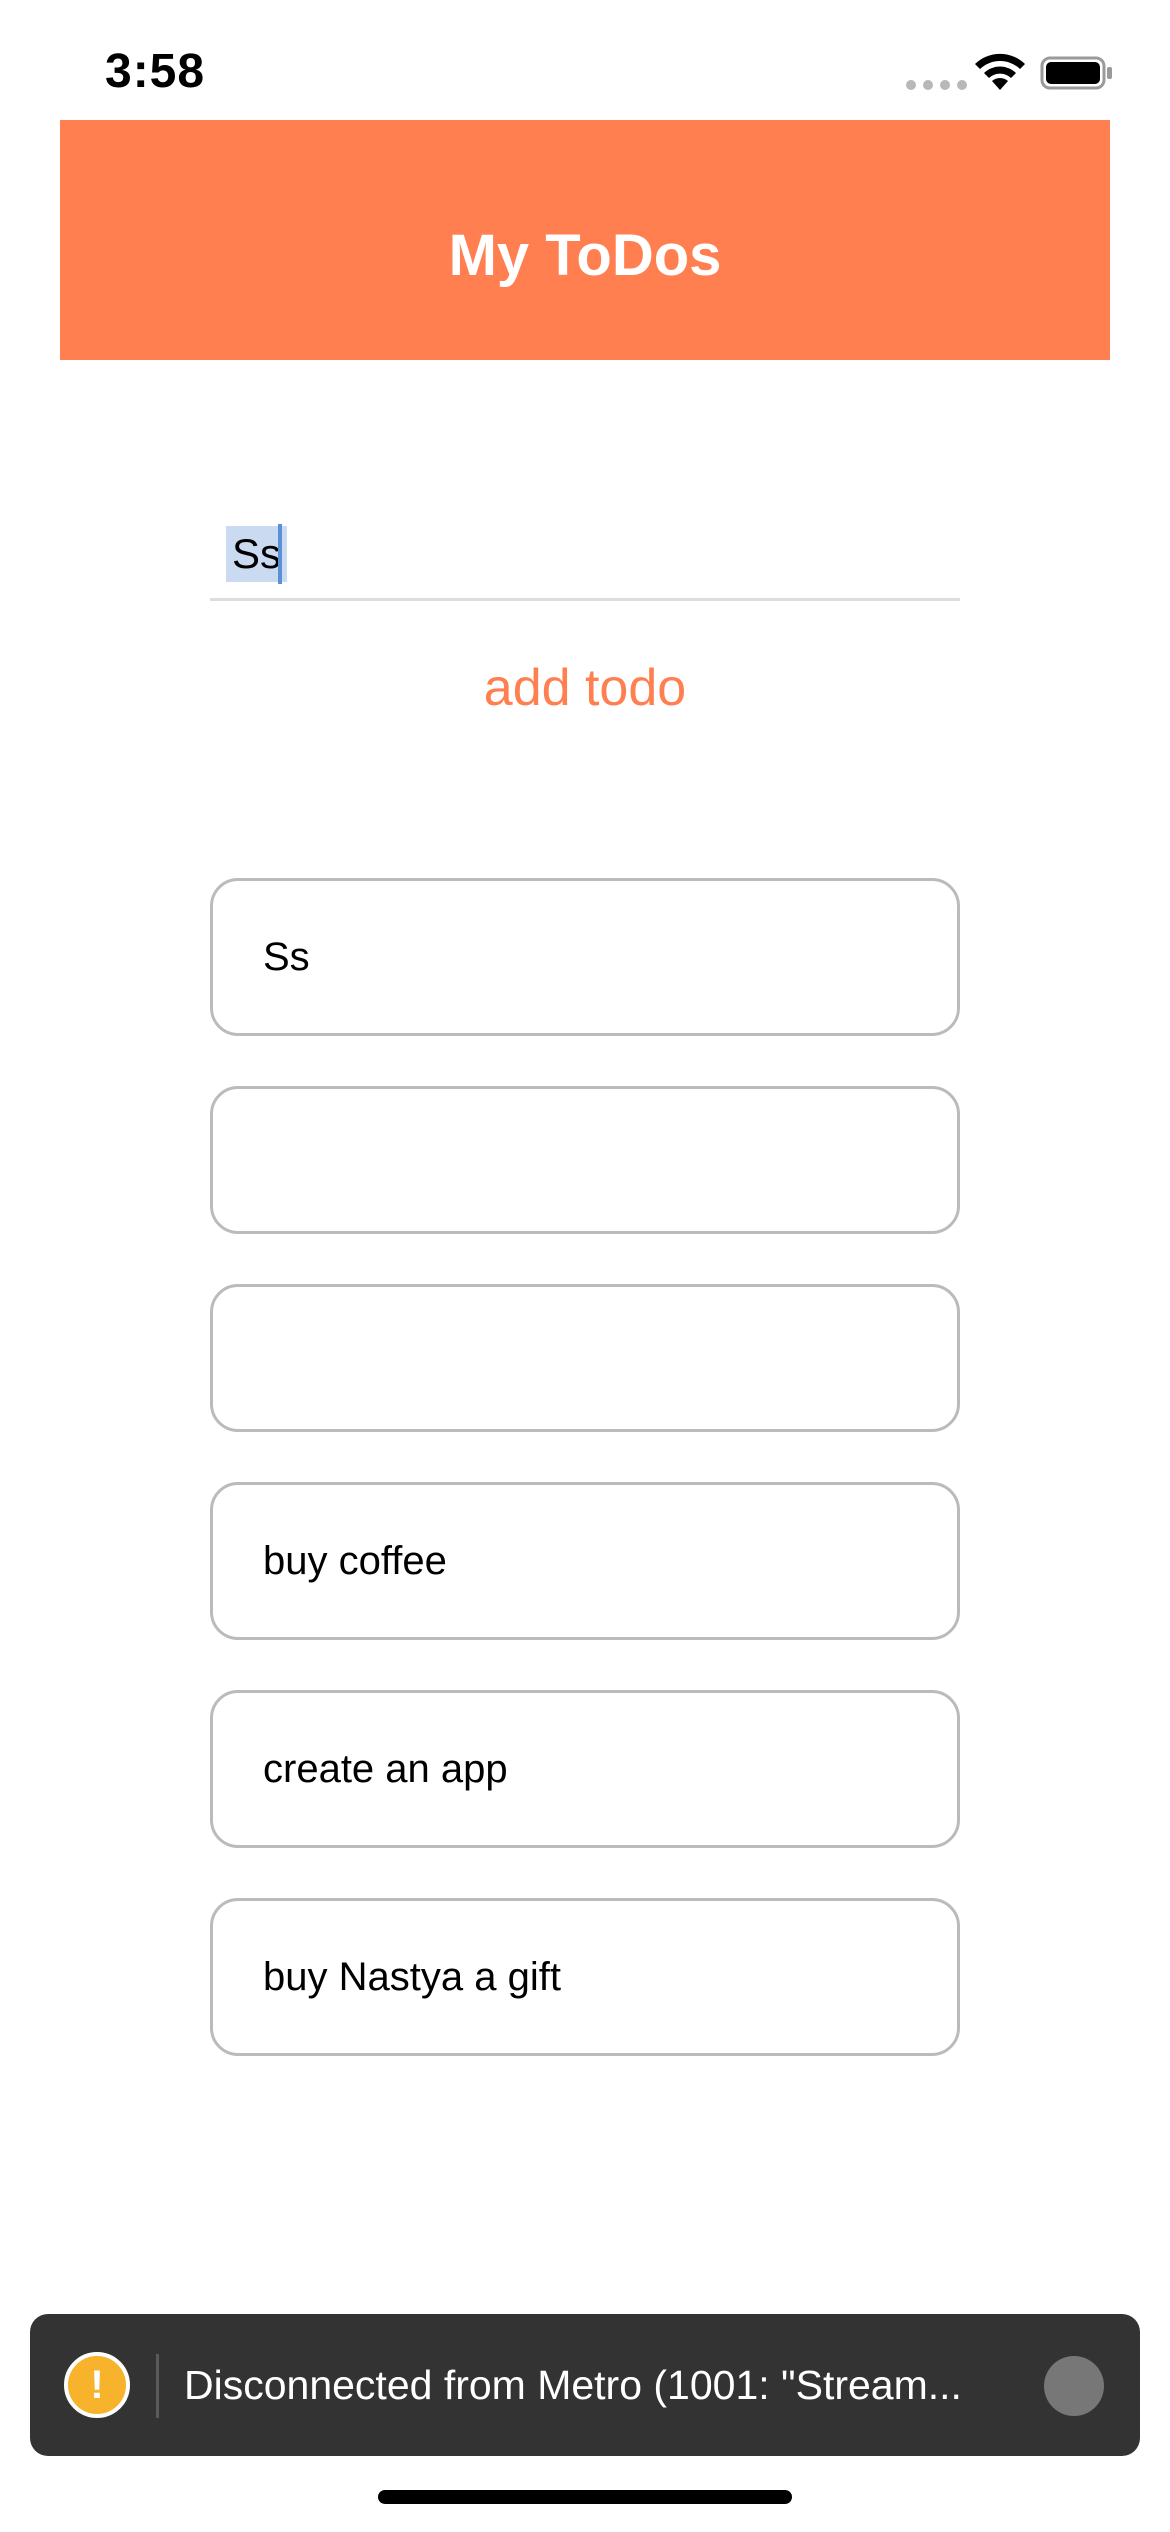 The image size is (1170, 2532). I want to click on todo-item: create an app, so click(585, 1769).